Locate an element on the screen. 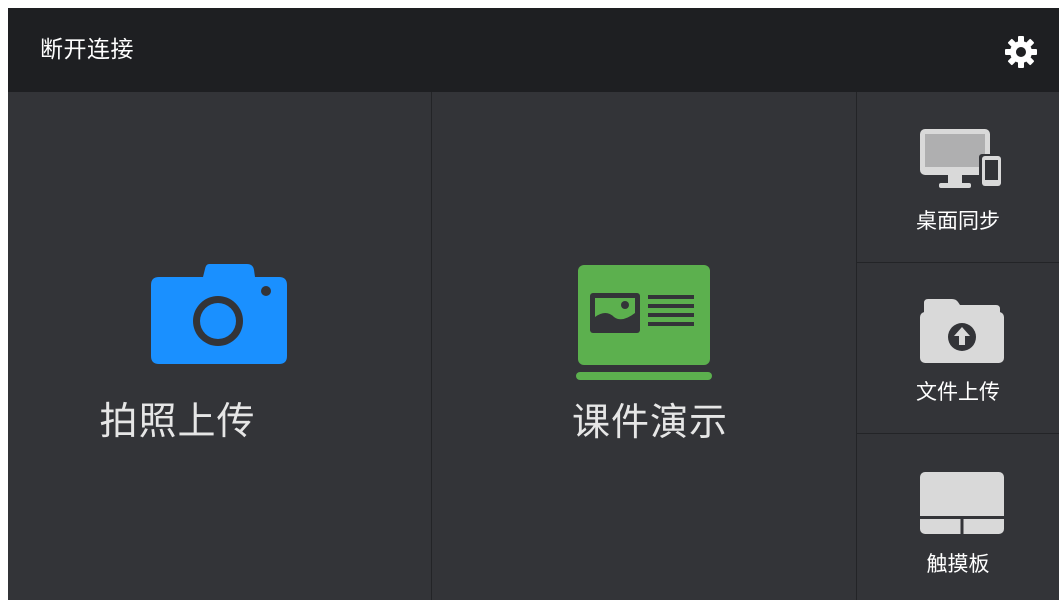 Image resolution: width=1059 pixels, height=600 pixels. top-bar: 断开连接 is located at coordinates (533, 50).